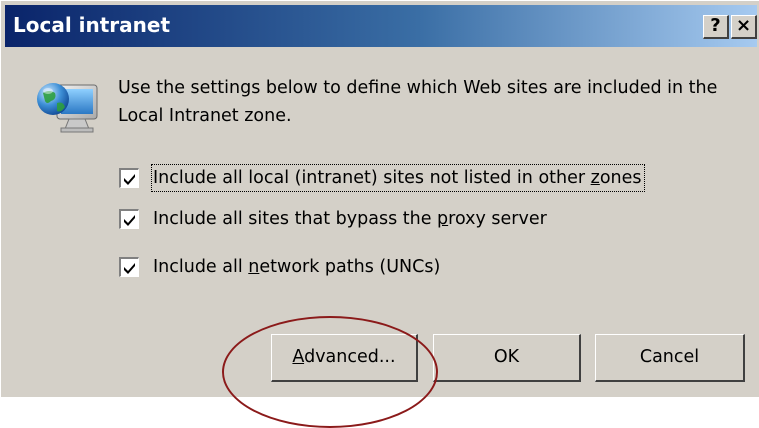 Image resolution: width=759 pixels, height=428 pixels. Describe the element at coordinates (595, 178) in the screenshot. I see `accelerator-key: z` at that location.